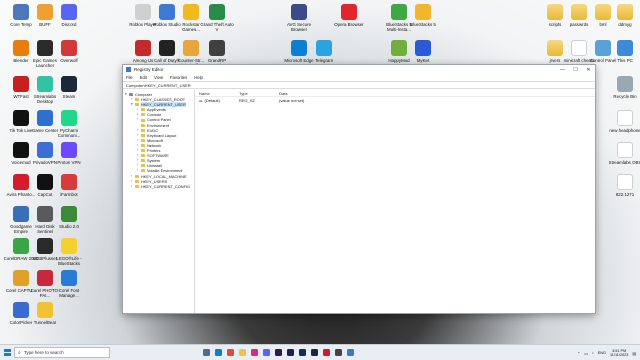 This screenshot has width=640, height=360. I want to click on expand-arrow-icon: ›, so click(132, 186).